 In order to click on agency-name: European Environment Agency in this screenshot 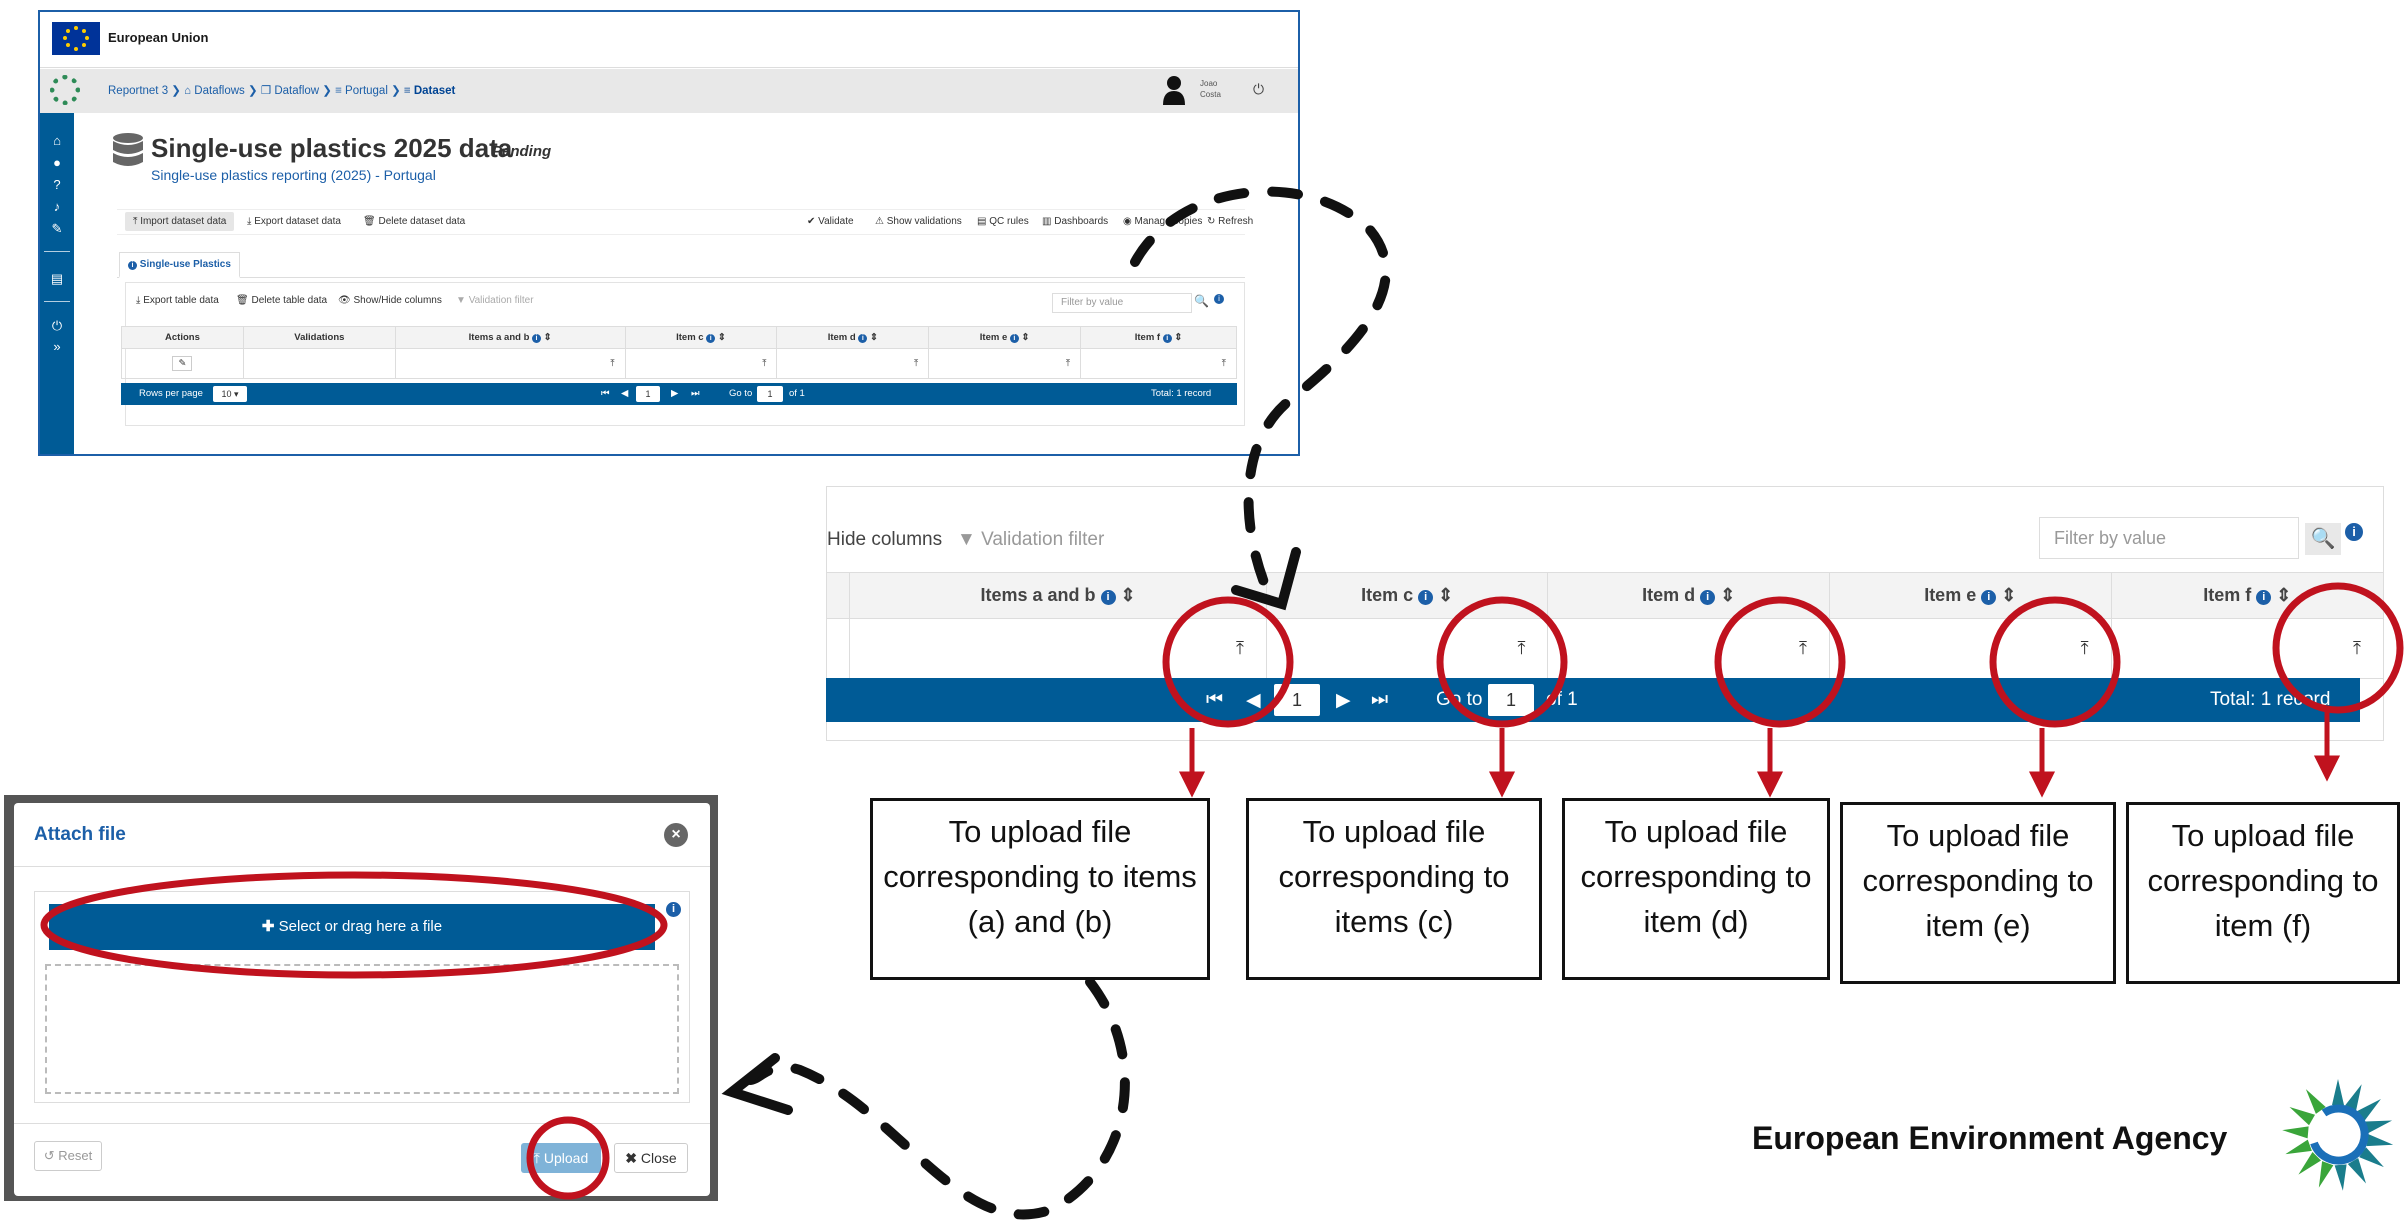, I will do `click(1990, 1138)`.